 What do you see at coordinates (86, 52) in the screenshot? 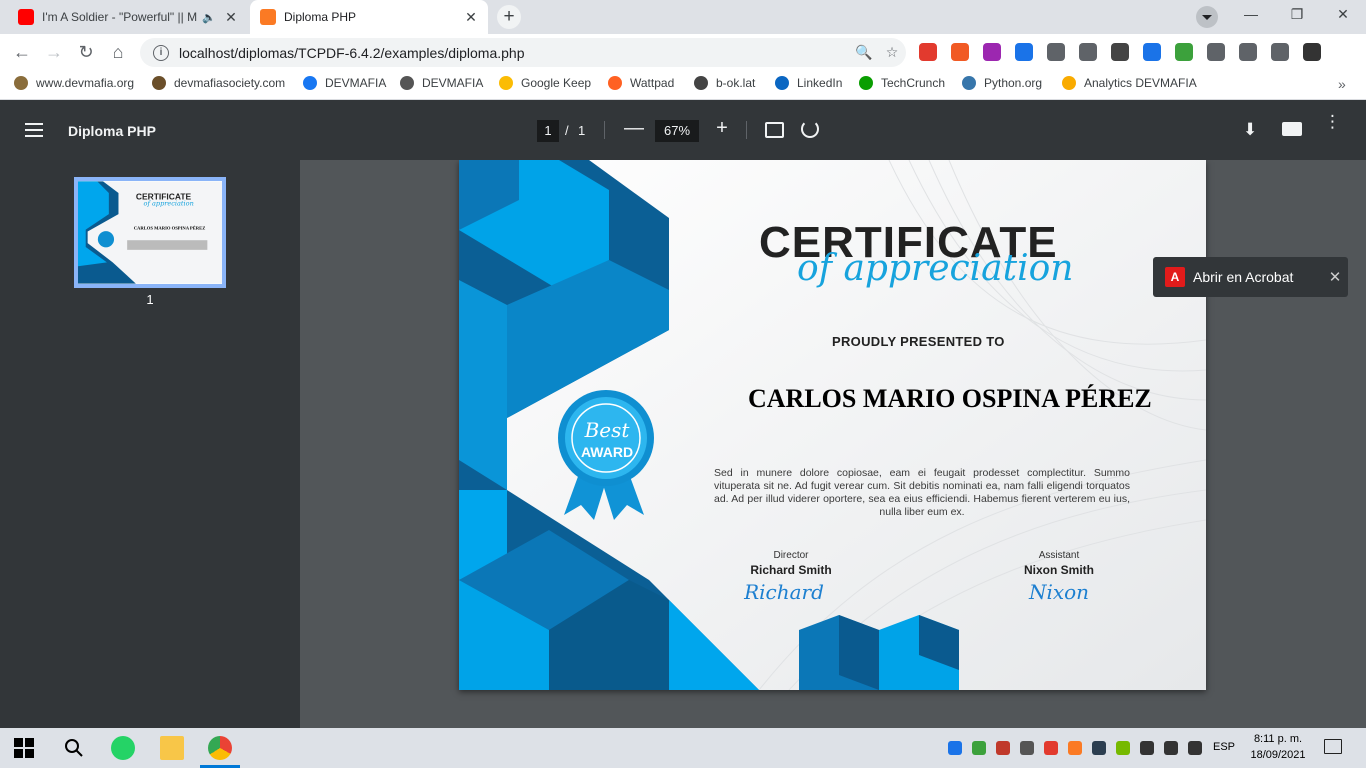
I see `reload-button: ↻` at bounding box center [86, 52].